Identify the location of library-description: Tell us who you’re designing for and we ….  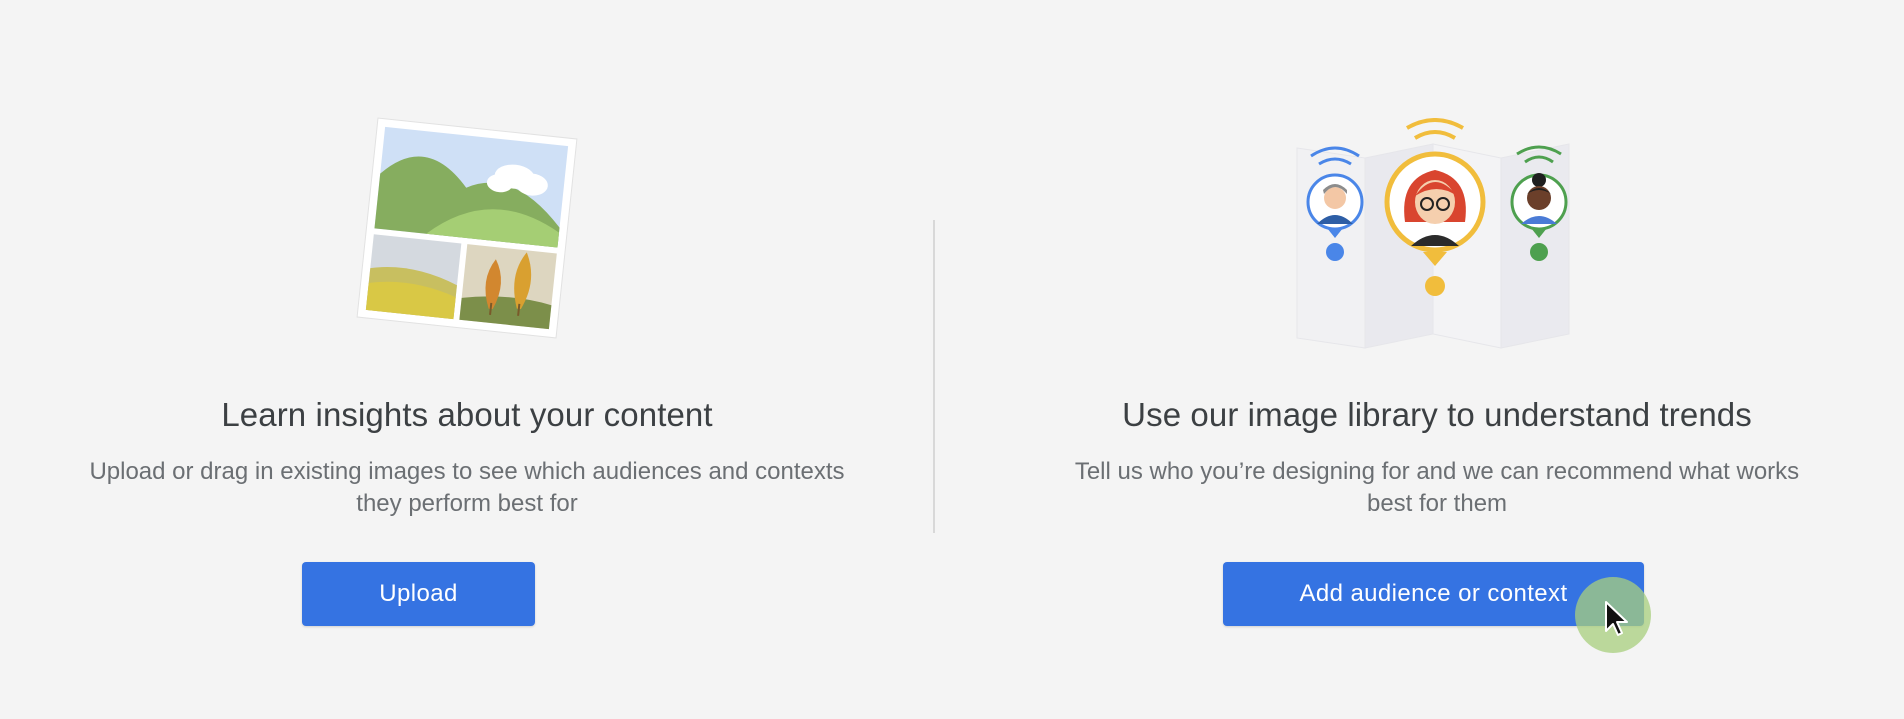
(1437, 487).